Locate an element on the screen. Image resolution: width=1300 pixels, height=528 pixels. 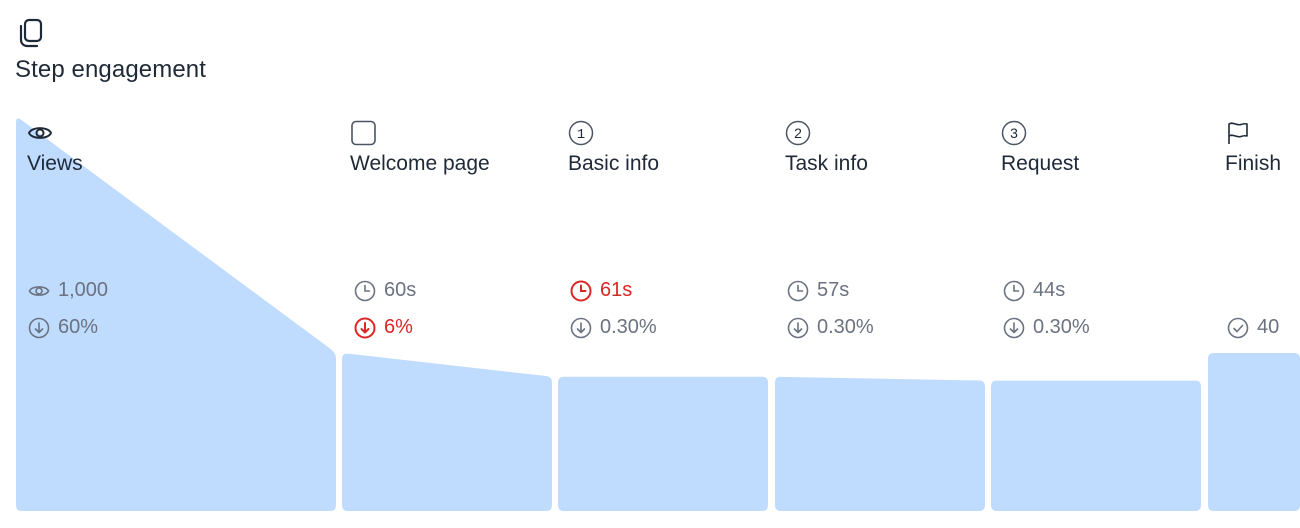
funnel-bar-basic-info is located at coordinates (663, 443).